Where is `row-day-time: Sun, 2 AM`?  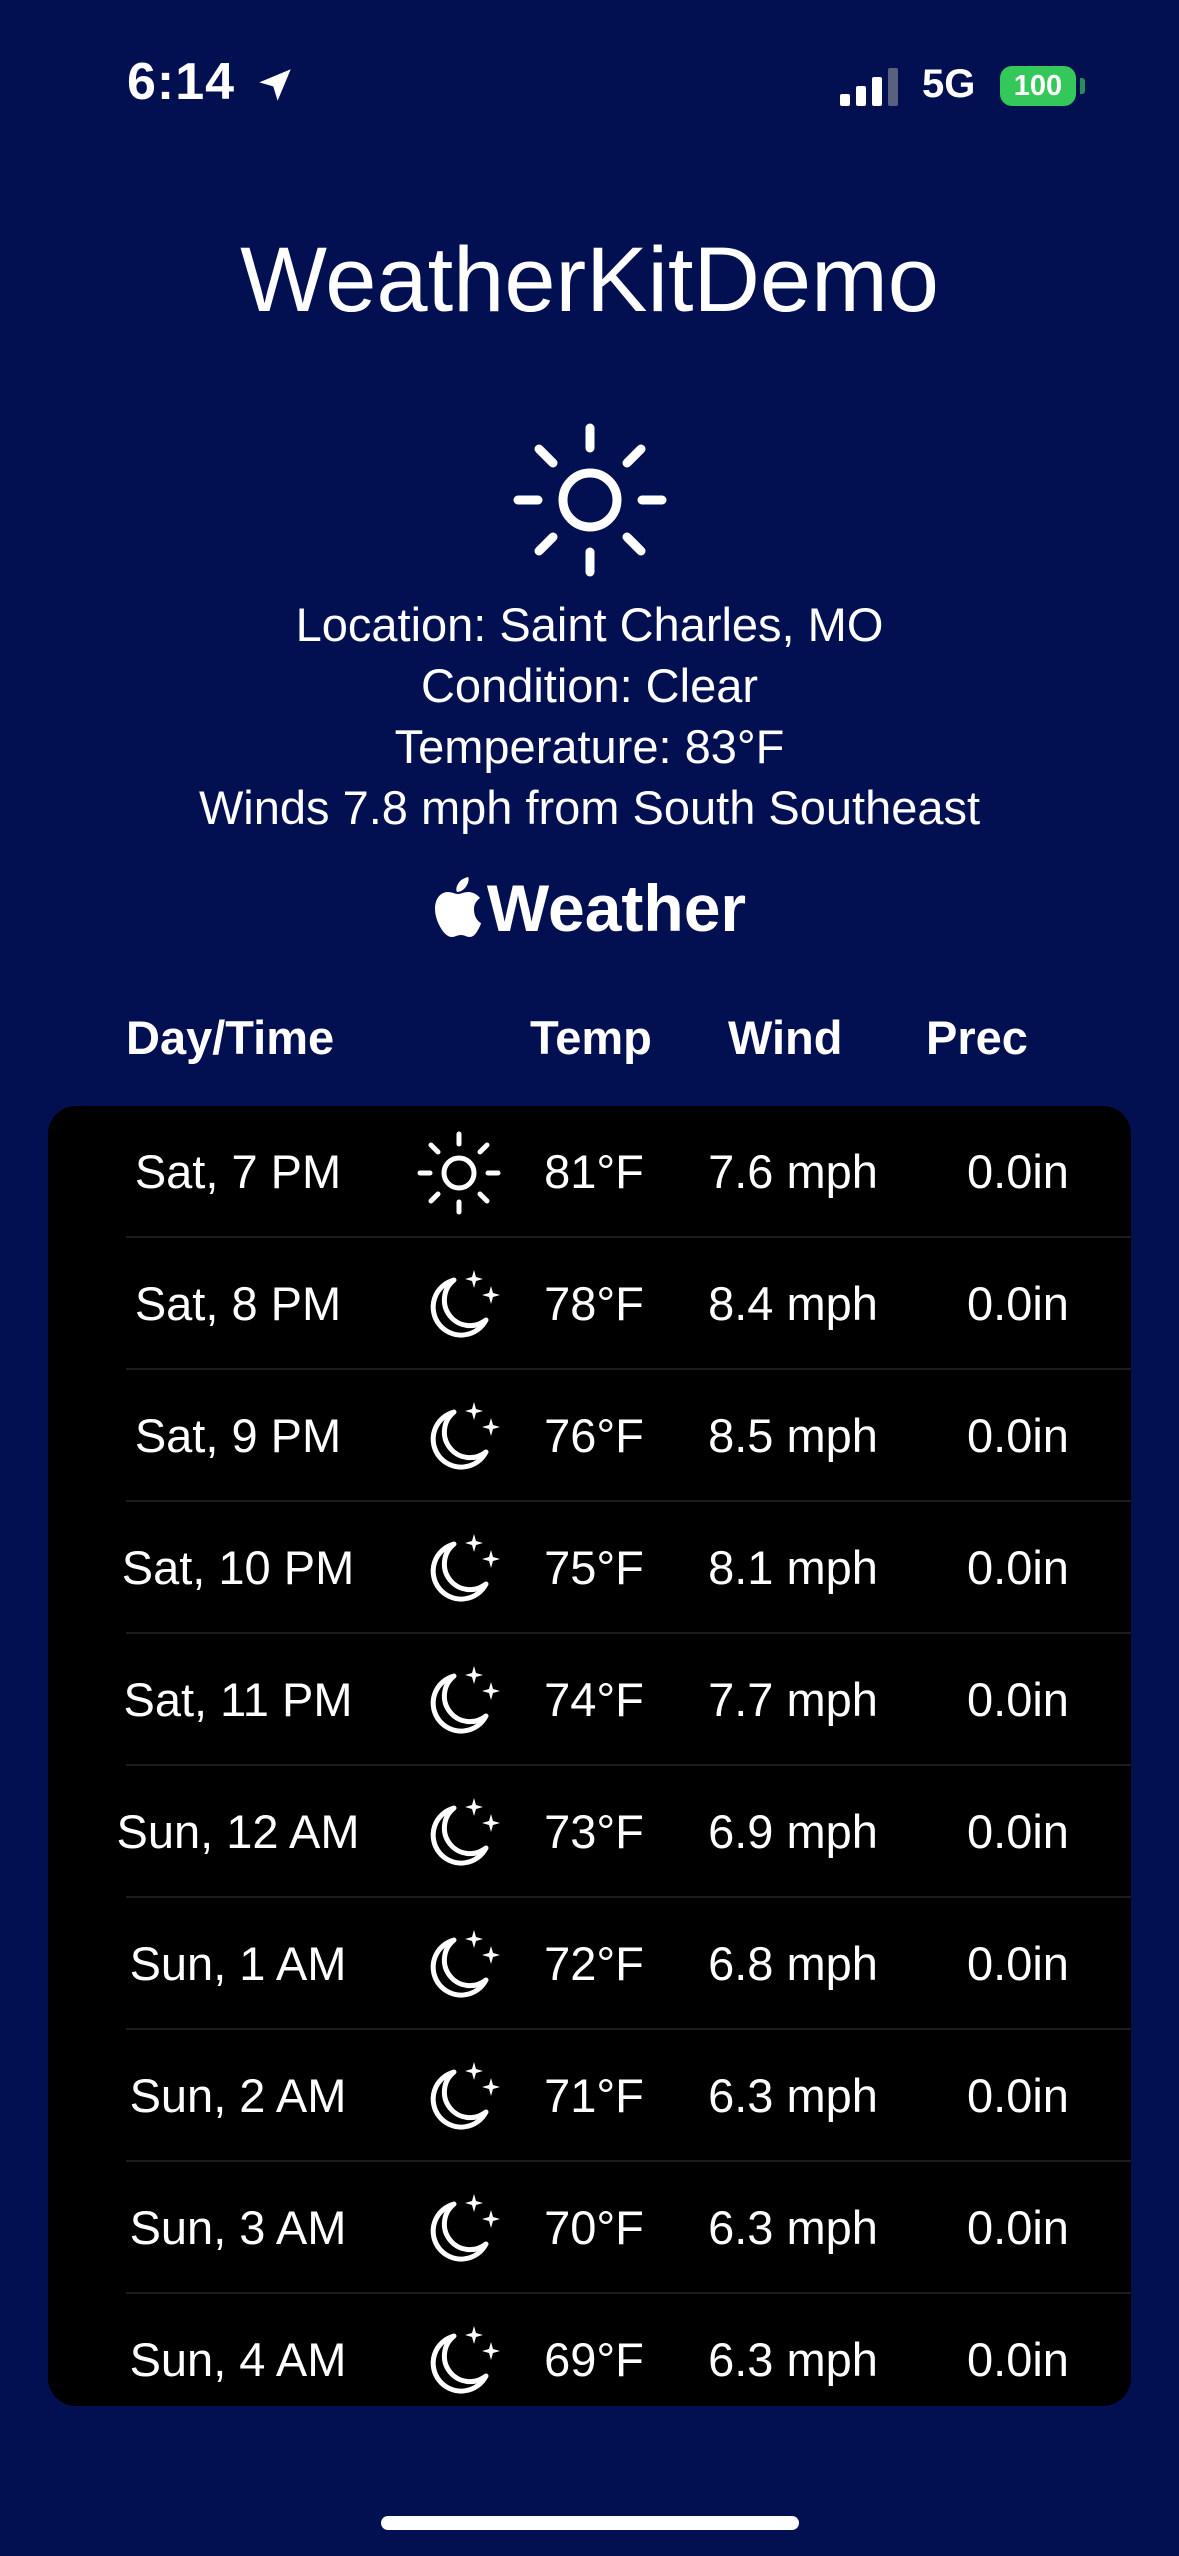 row-day-time: Sun, 2 AM is located at coordinates (238, 2095).